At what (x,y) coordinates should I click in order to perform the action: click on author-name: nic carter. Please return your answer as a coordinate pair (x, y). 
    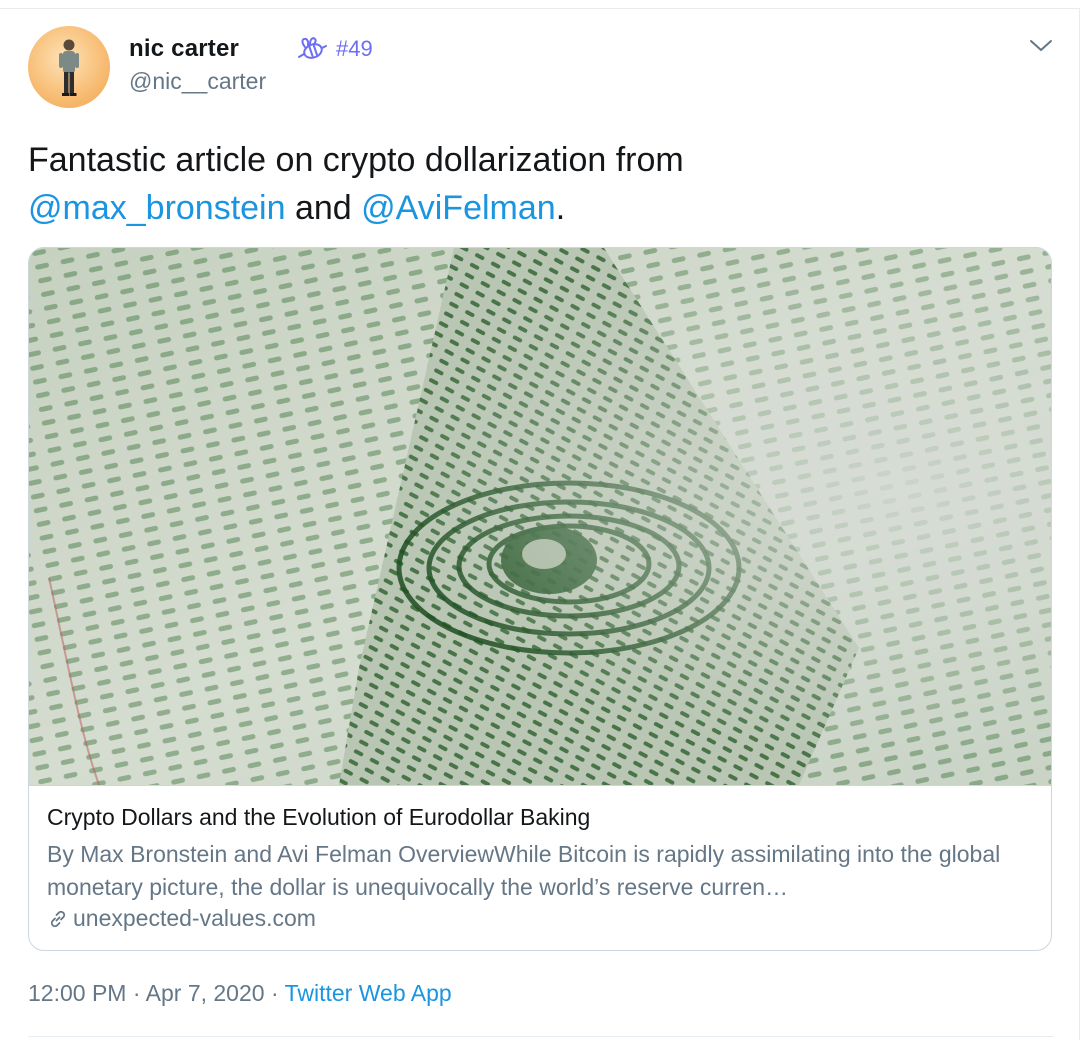
    Looking at the image, I should click on (184, 49).